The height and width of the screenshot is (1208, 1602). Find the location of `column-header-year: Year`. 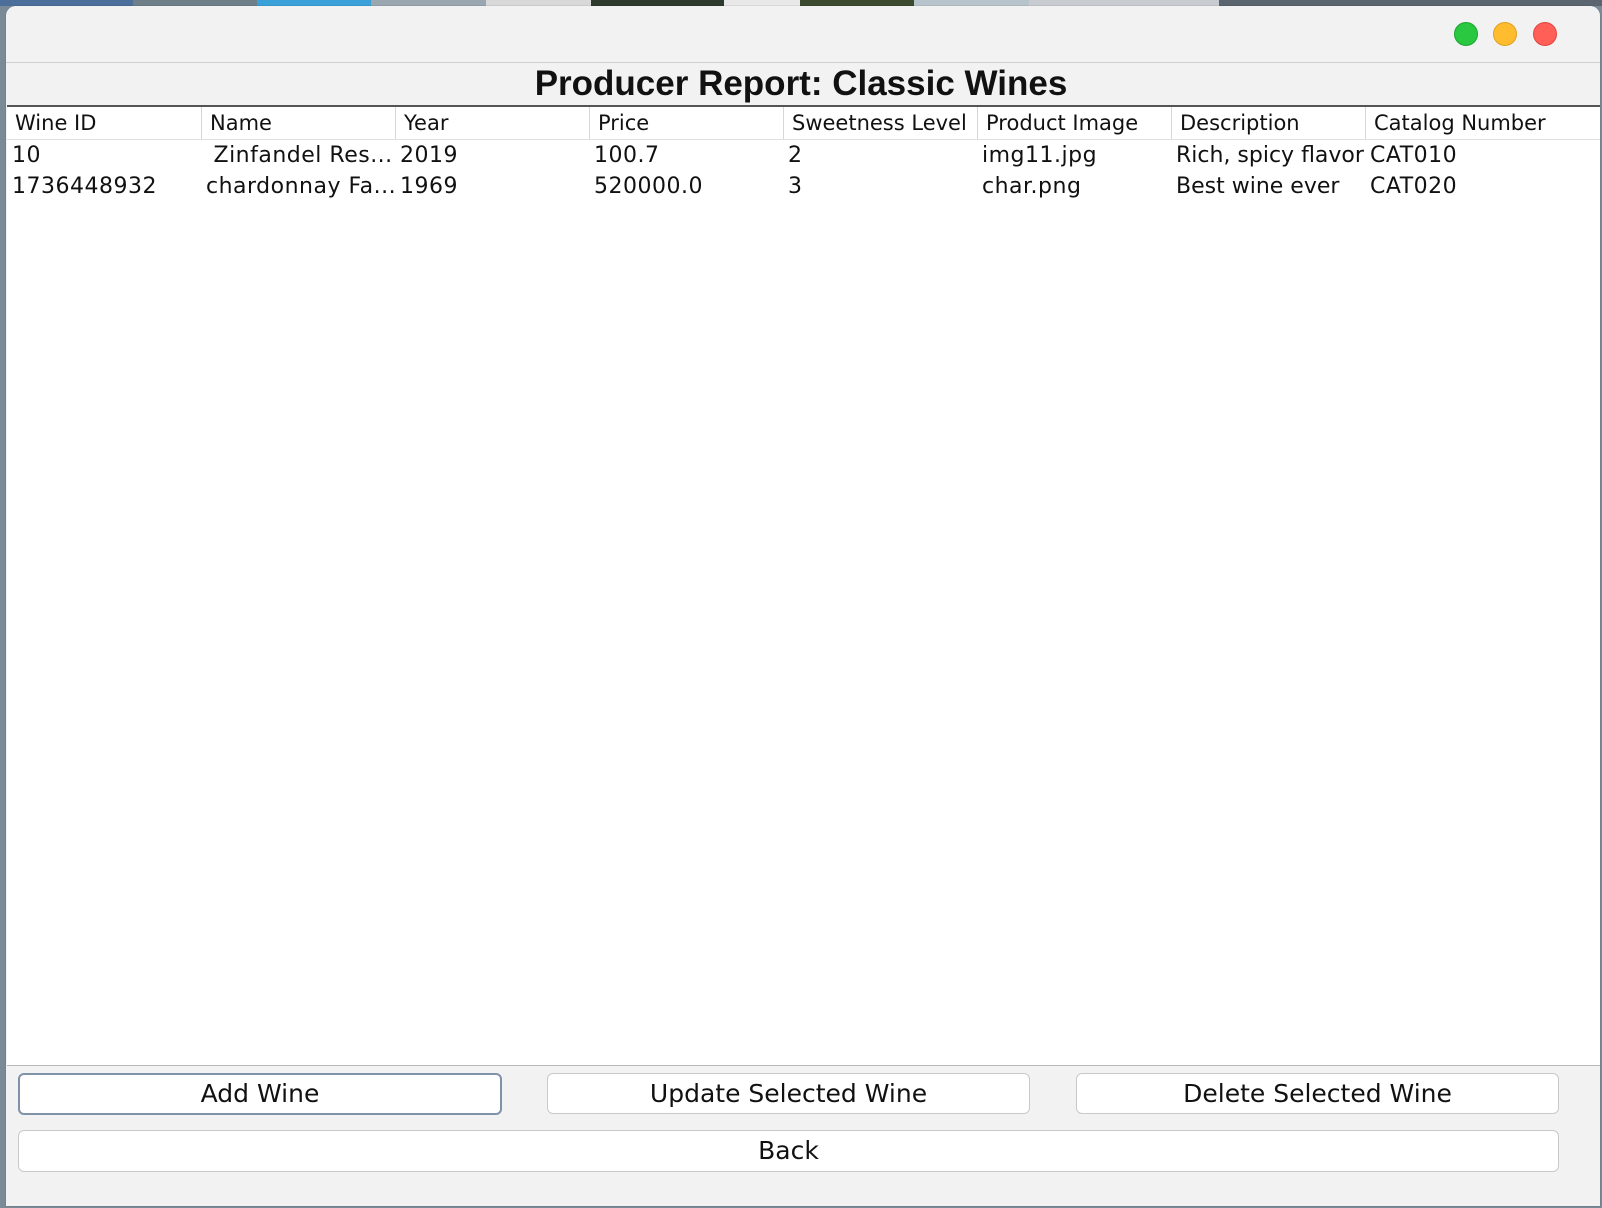

column-header-year: Year is located at coordinates (492, 123).